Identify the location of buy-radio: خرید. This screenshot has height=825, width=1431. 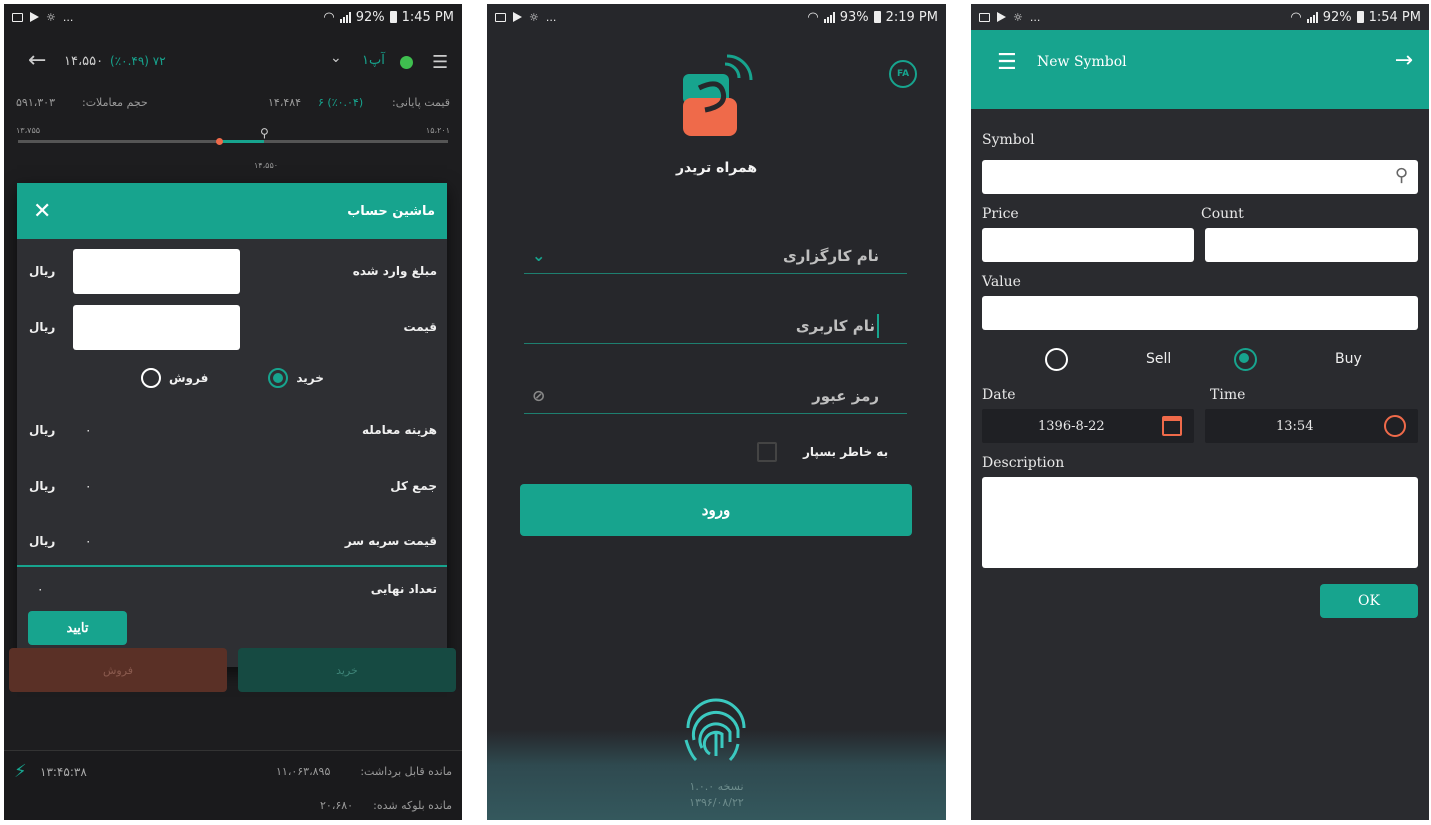
(296, 378).